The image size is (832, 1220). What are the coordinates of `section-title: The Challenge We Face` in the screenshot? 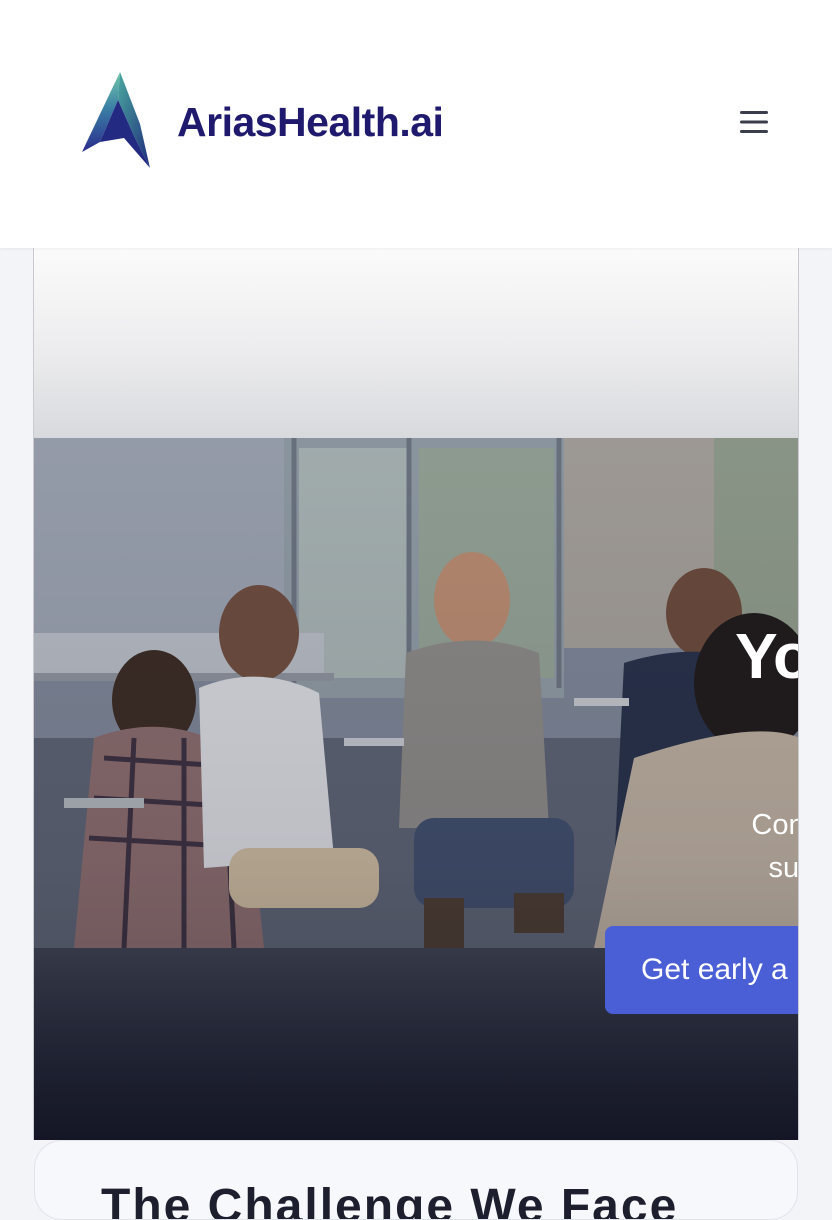 It's located at (390, 1200).